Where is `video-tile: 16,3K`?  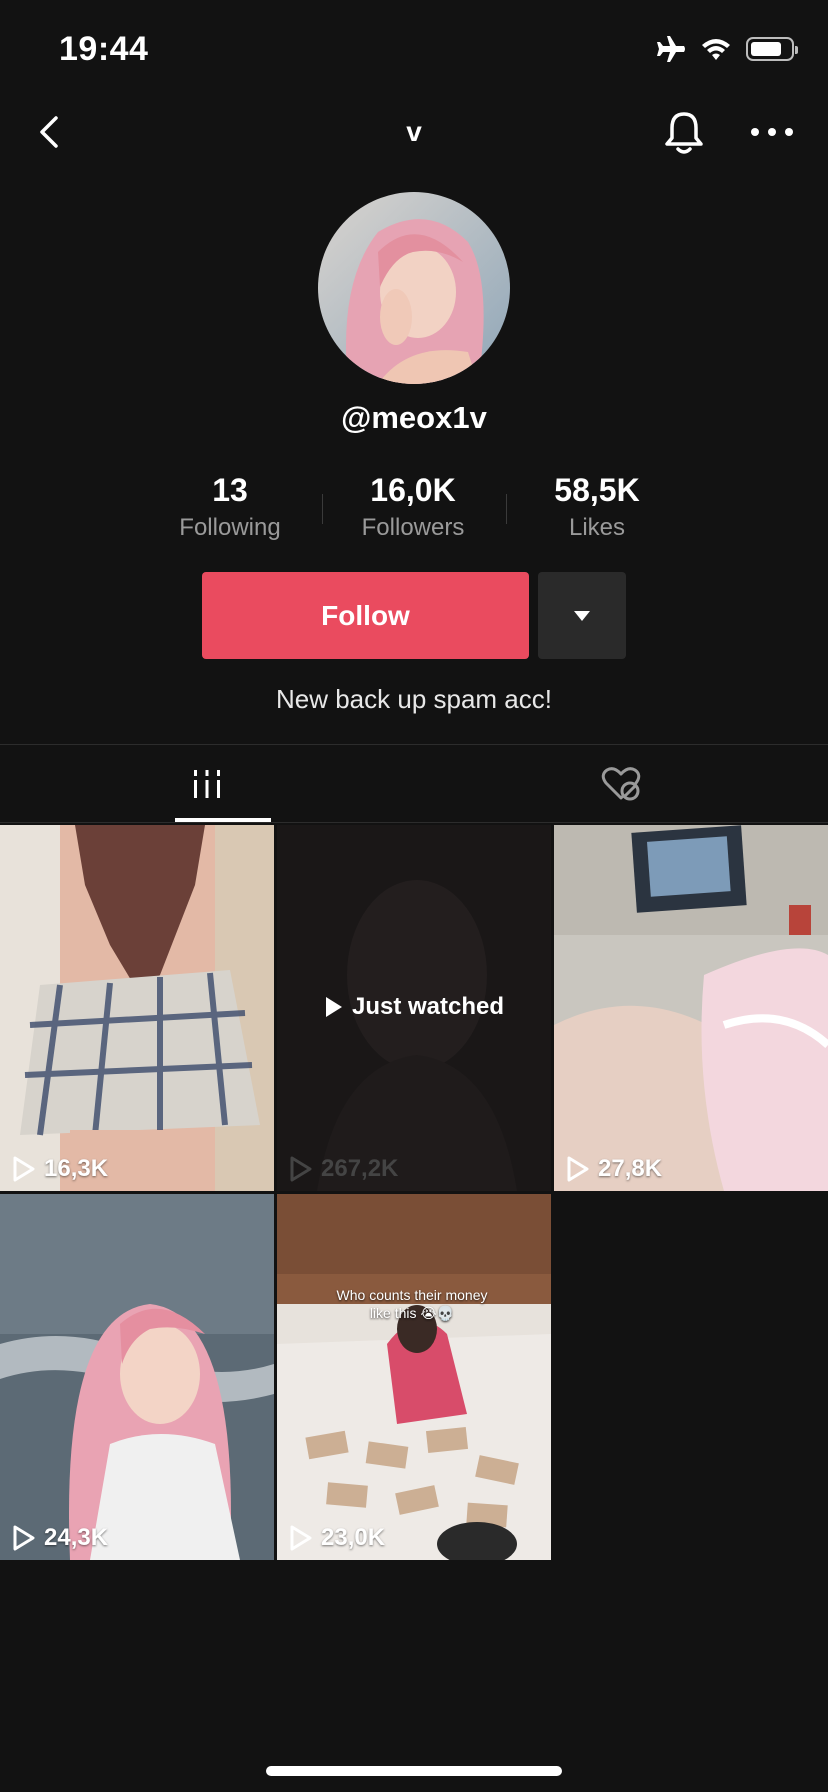 video-tile: 16,3K is located at coordinates (137, 1008).